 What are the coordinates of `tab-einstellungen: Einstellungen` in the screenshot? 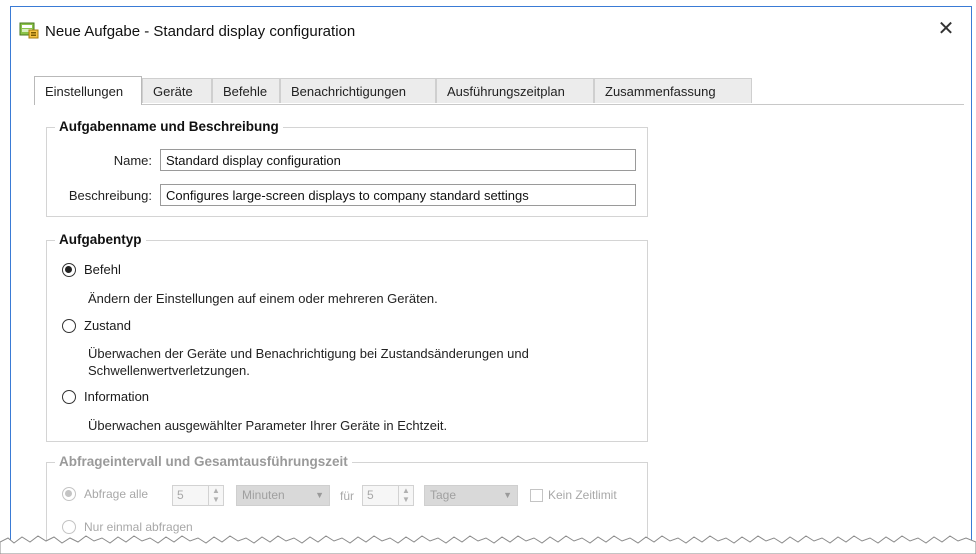 It's located at (88, 90).